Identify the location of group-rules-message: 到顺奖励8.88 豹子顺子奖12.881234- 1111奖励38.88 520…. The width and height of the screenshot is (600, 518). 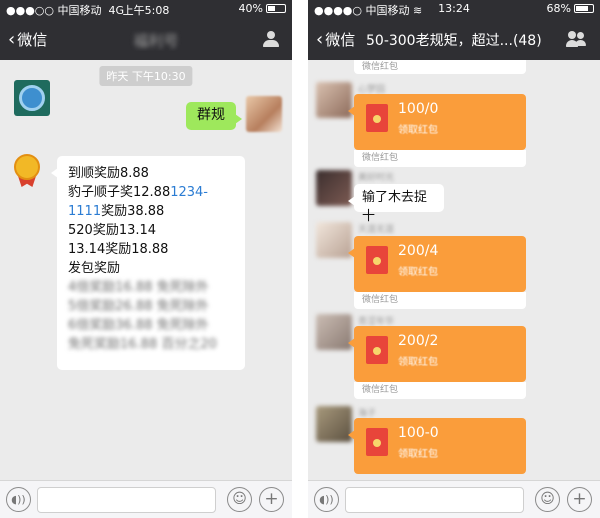
(148, 263).